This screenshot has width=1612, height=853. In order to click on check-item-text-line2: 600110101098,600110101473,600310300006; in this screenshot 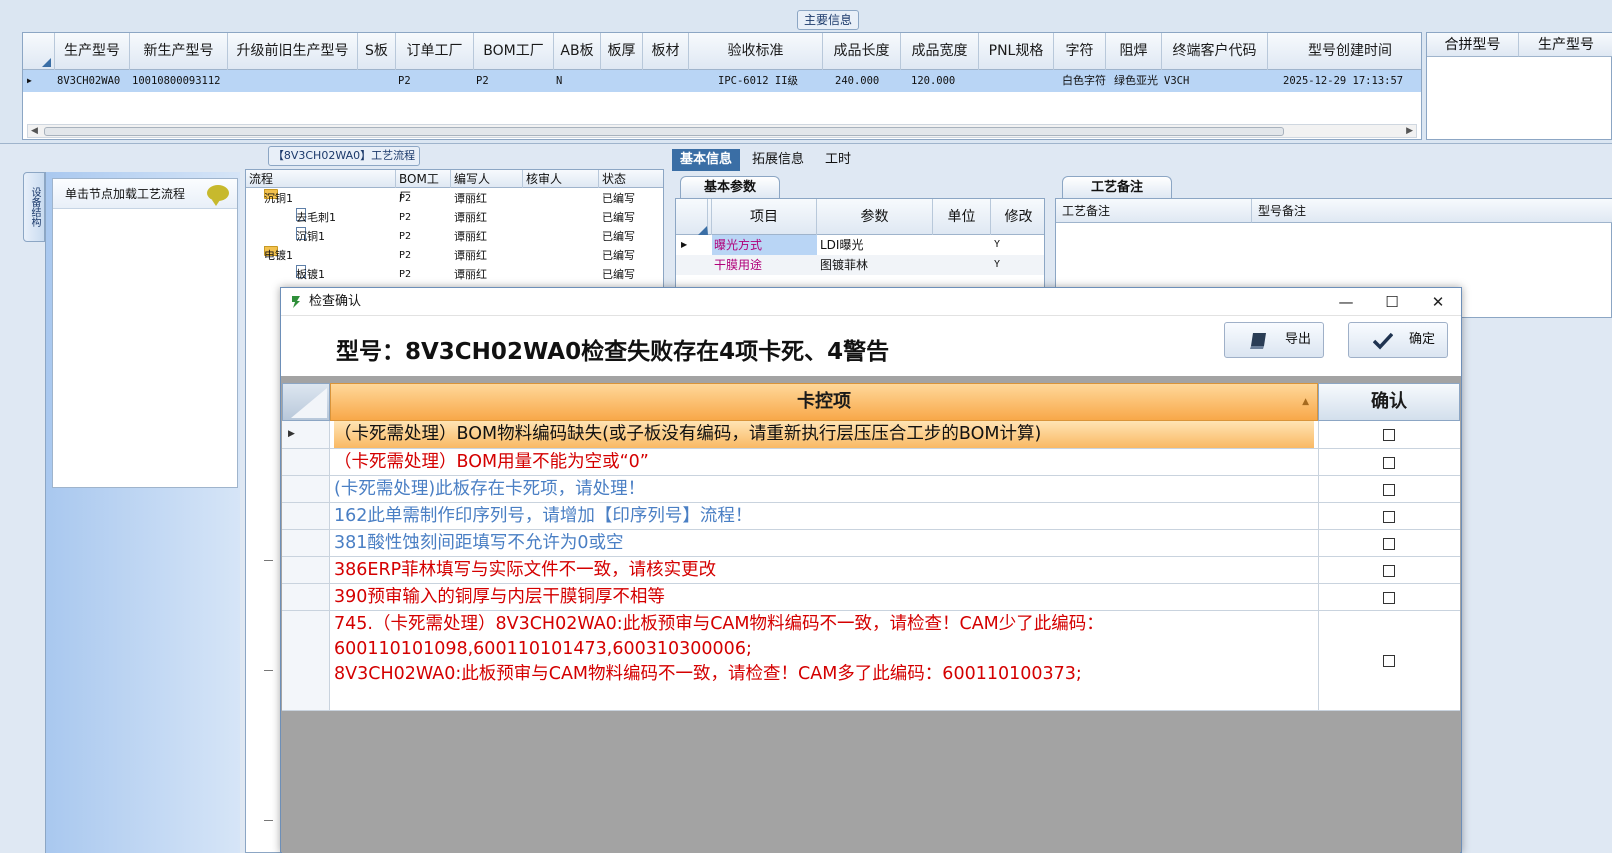, I will do `click(543, 649)`.